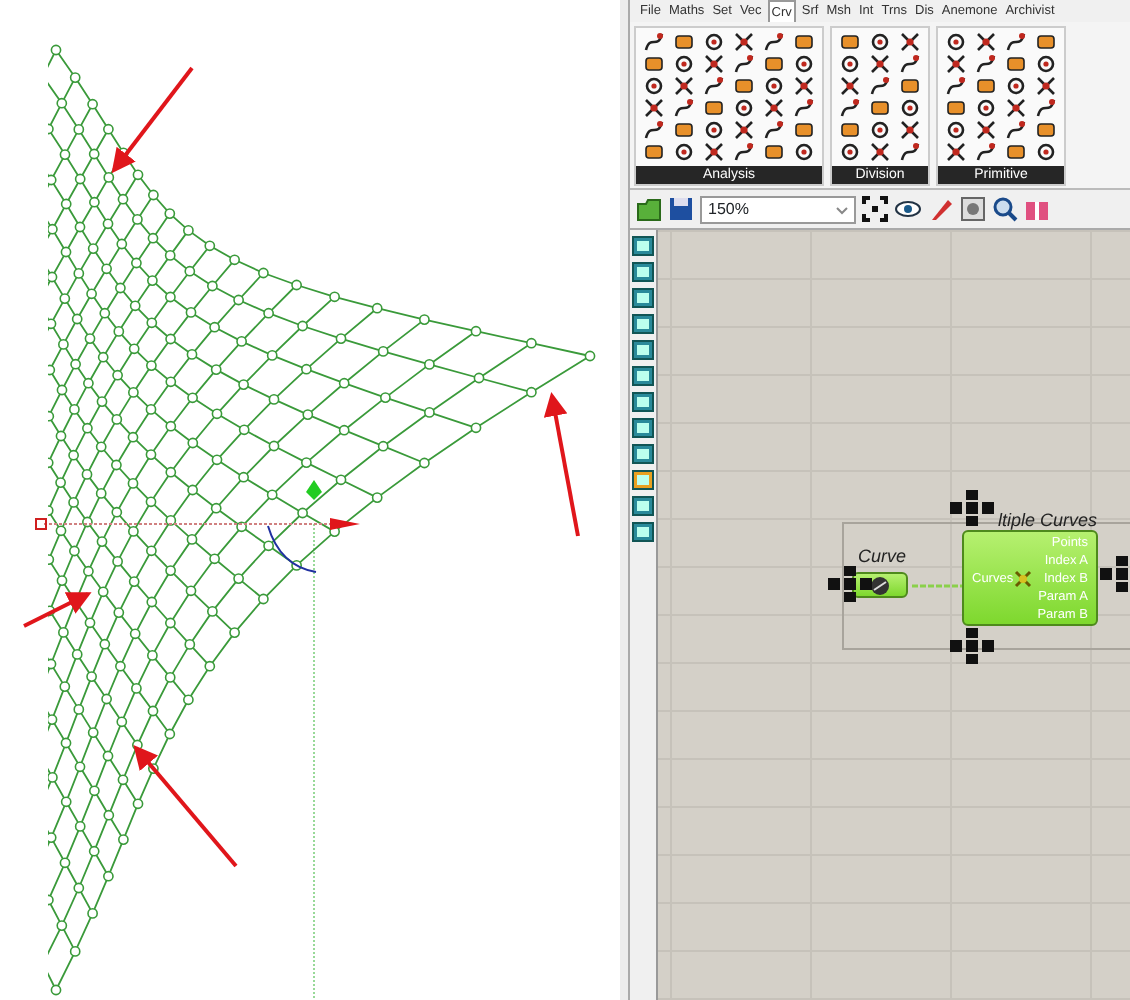  What do you see at coordinates (875, 209) in the screenshot?
I see `zoom-extents-icon` at bounding box center [875, 209].